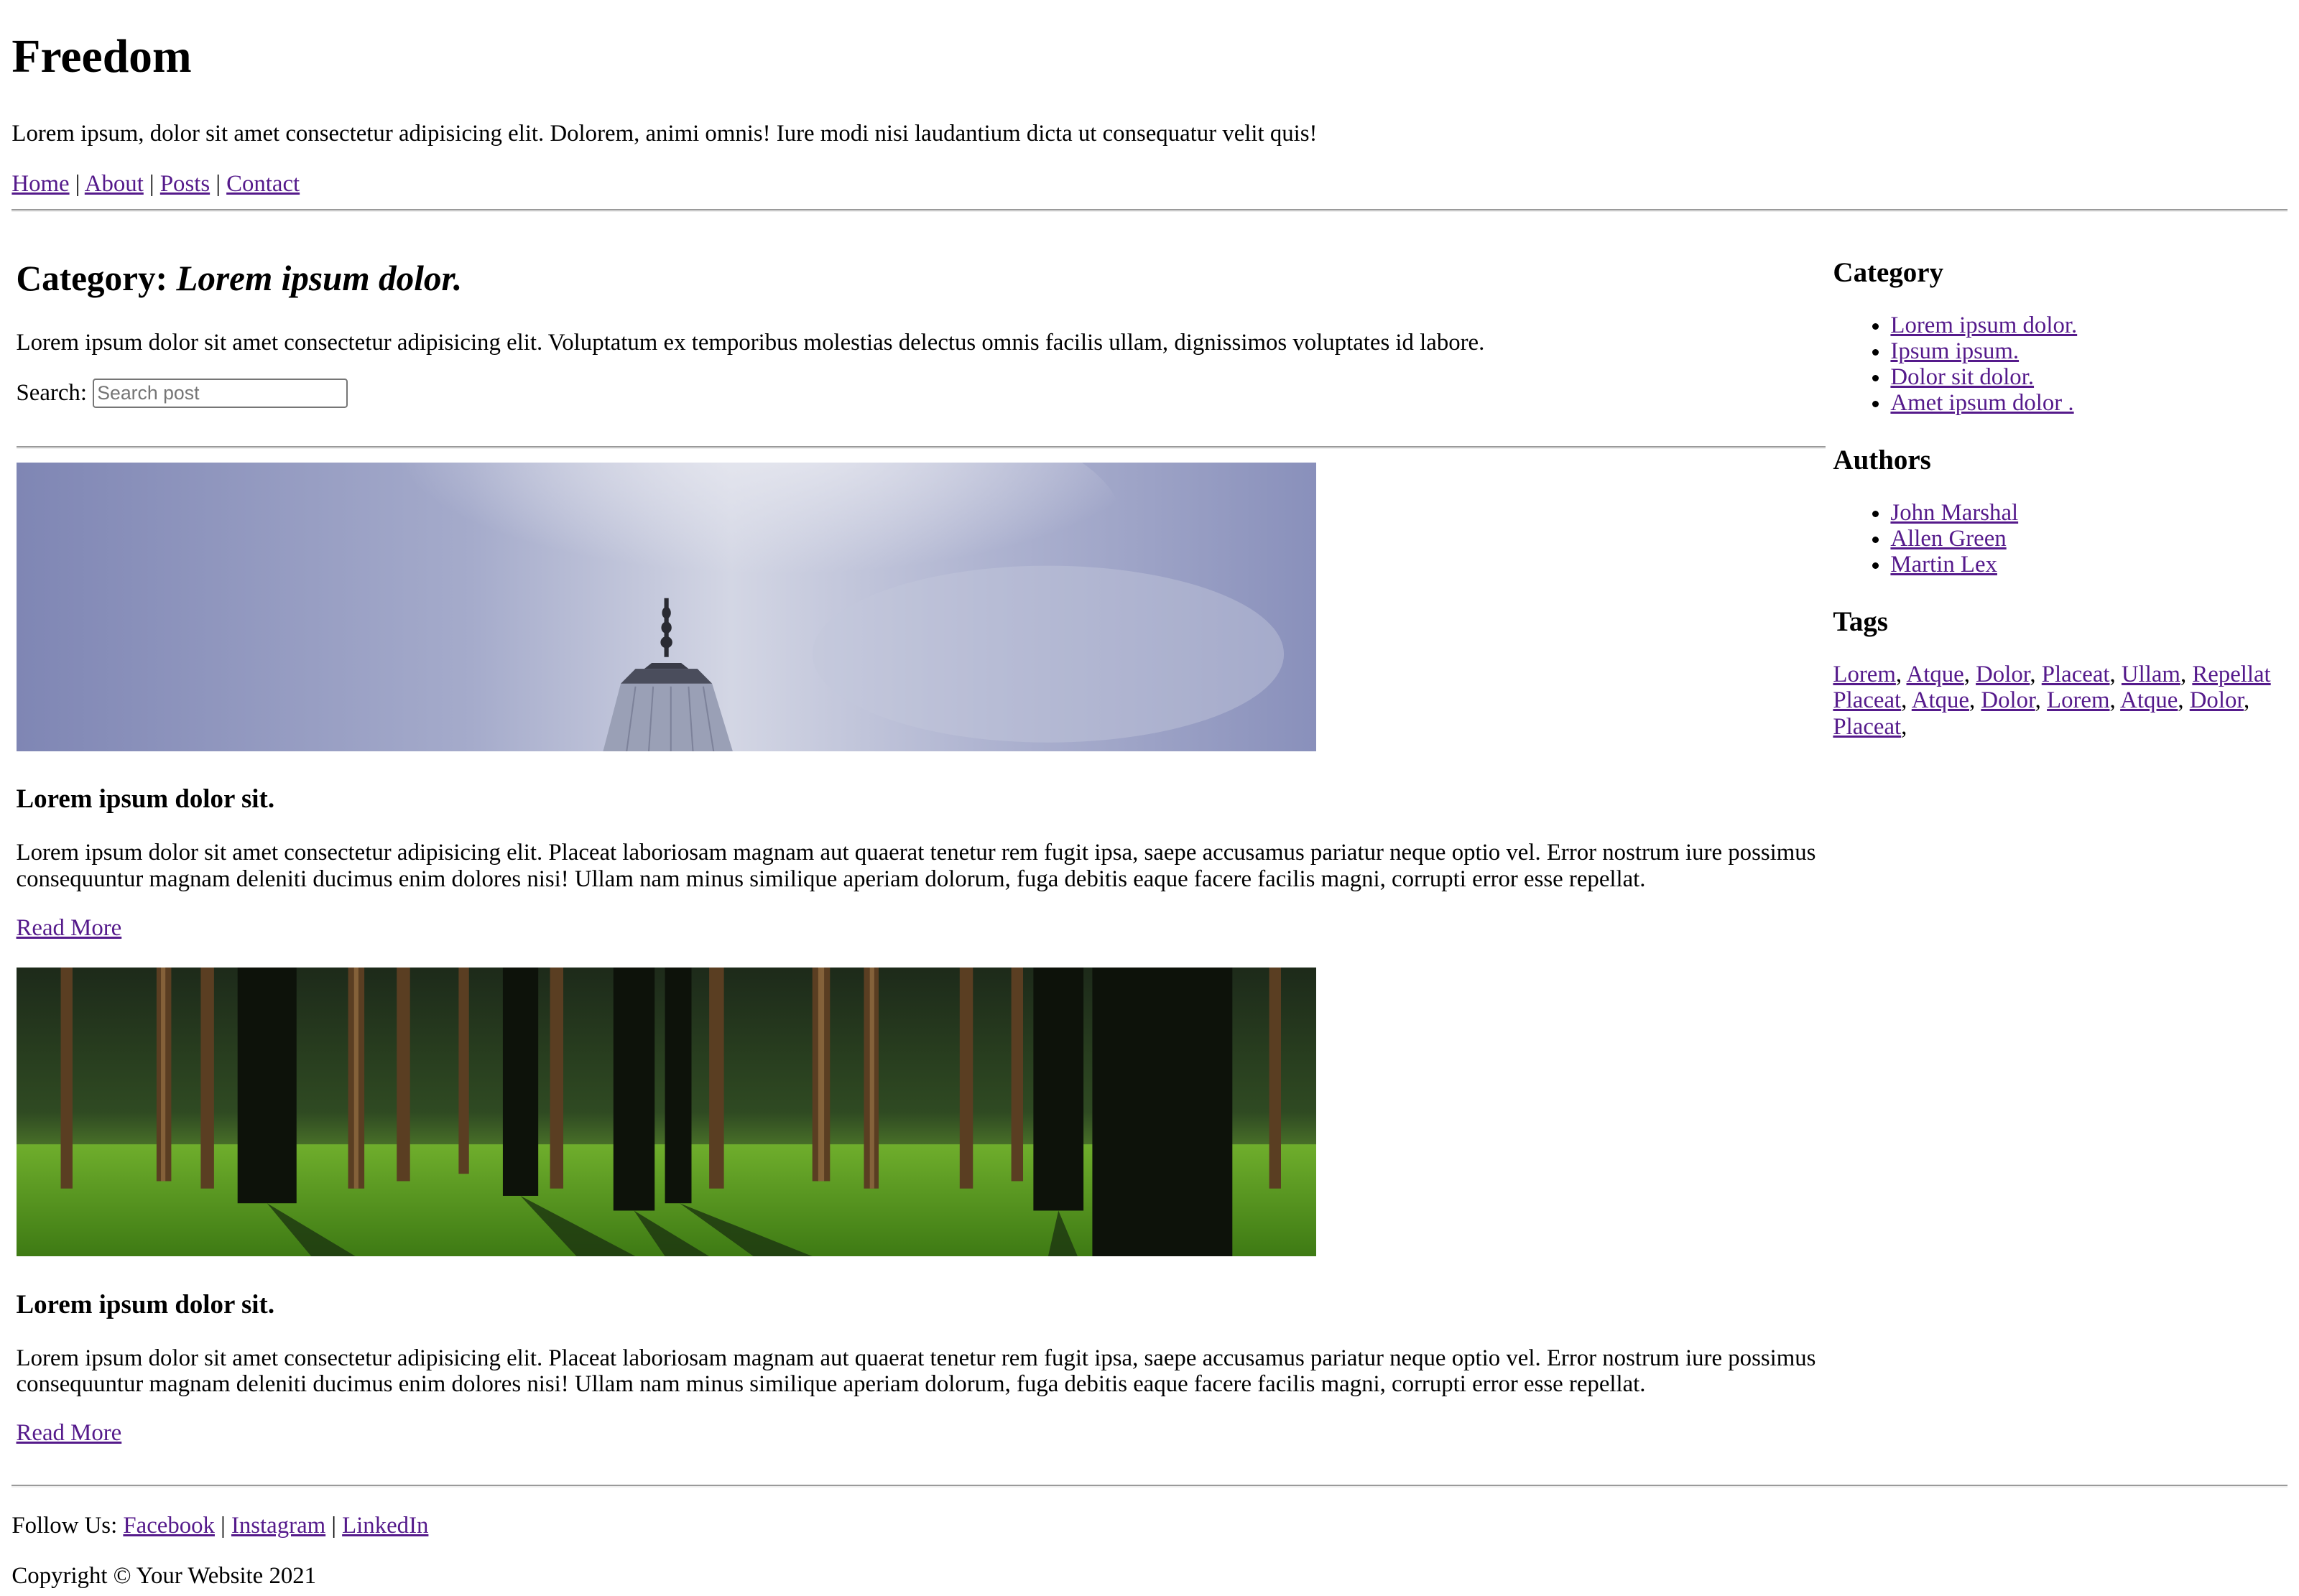 The width and height of the screenshot is (2299, 1596). I want to click on category-link: Ipsum ipsum., so click(1954, 351).